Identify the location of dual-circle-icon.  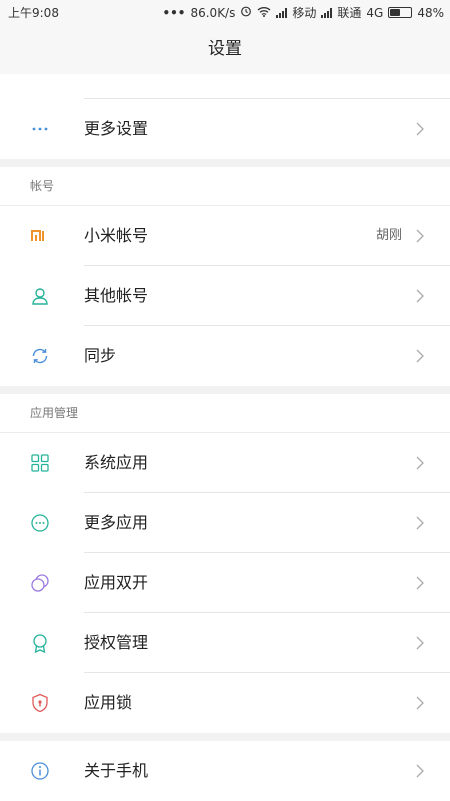
(40, 583).